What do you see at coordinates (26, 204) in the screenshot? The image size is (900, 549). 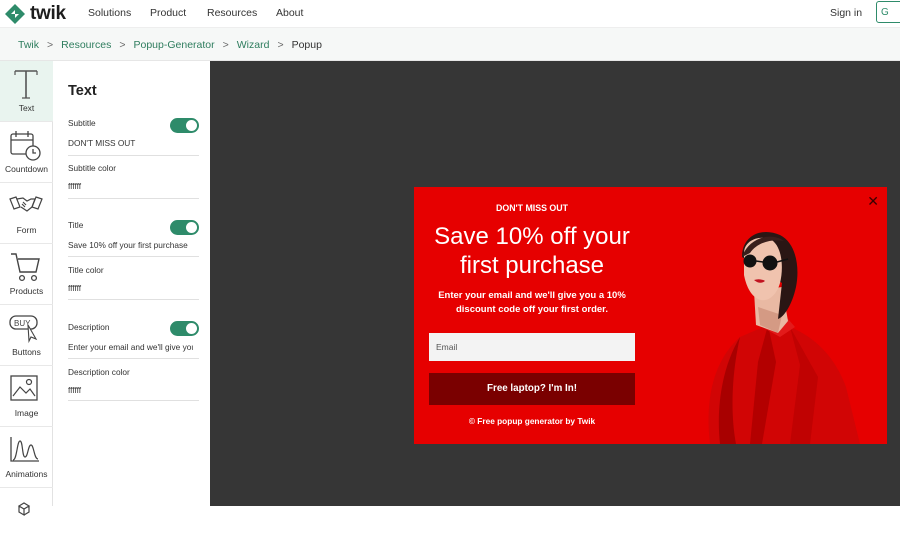 I see `handshake-icon` at bounding box center [26, 204].